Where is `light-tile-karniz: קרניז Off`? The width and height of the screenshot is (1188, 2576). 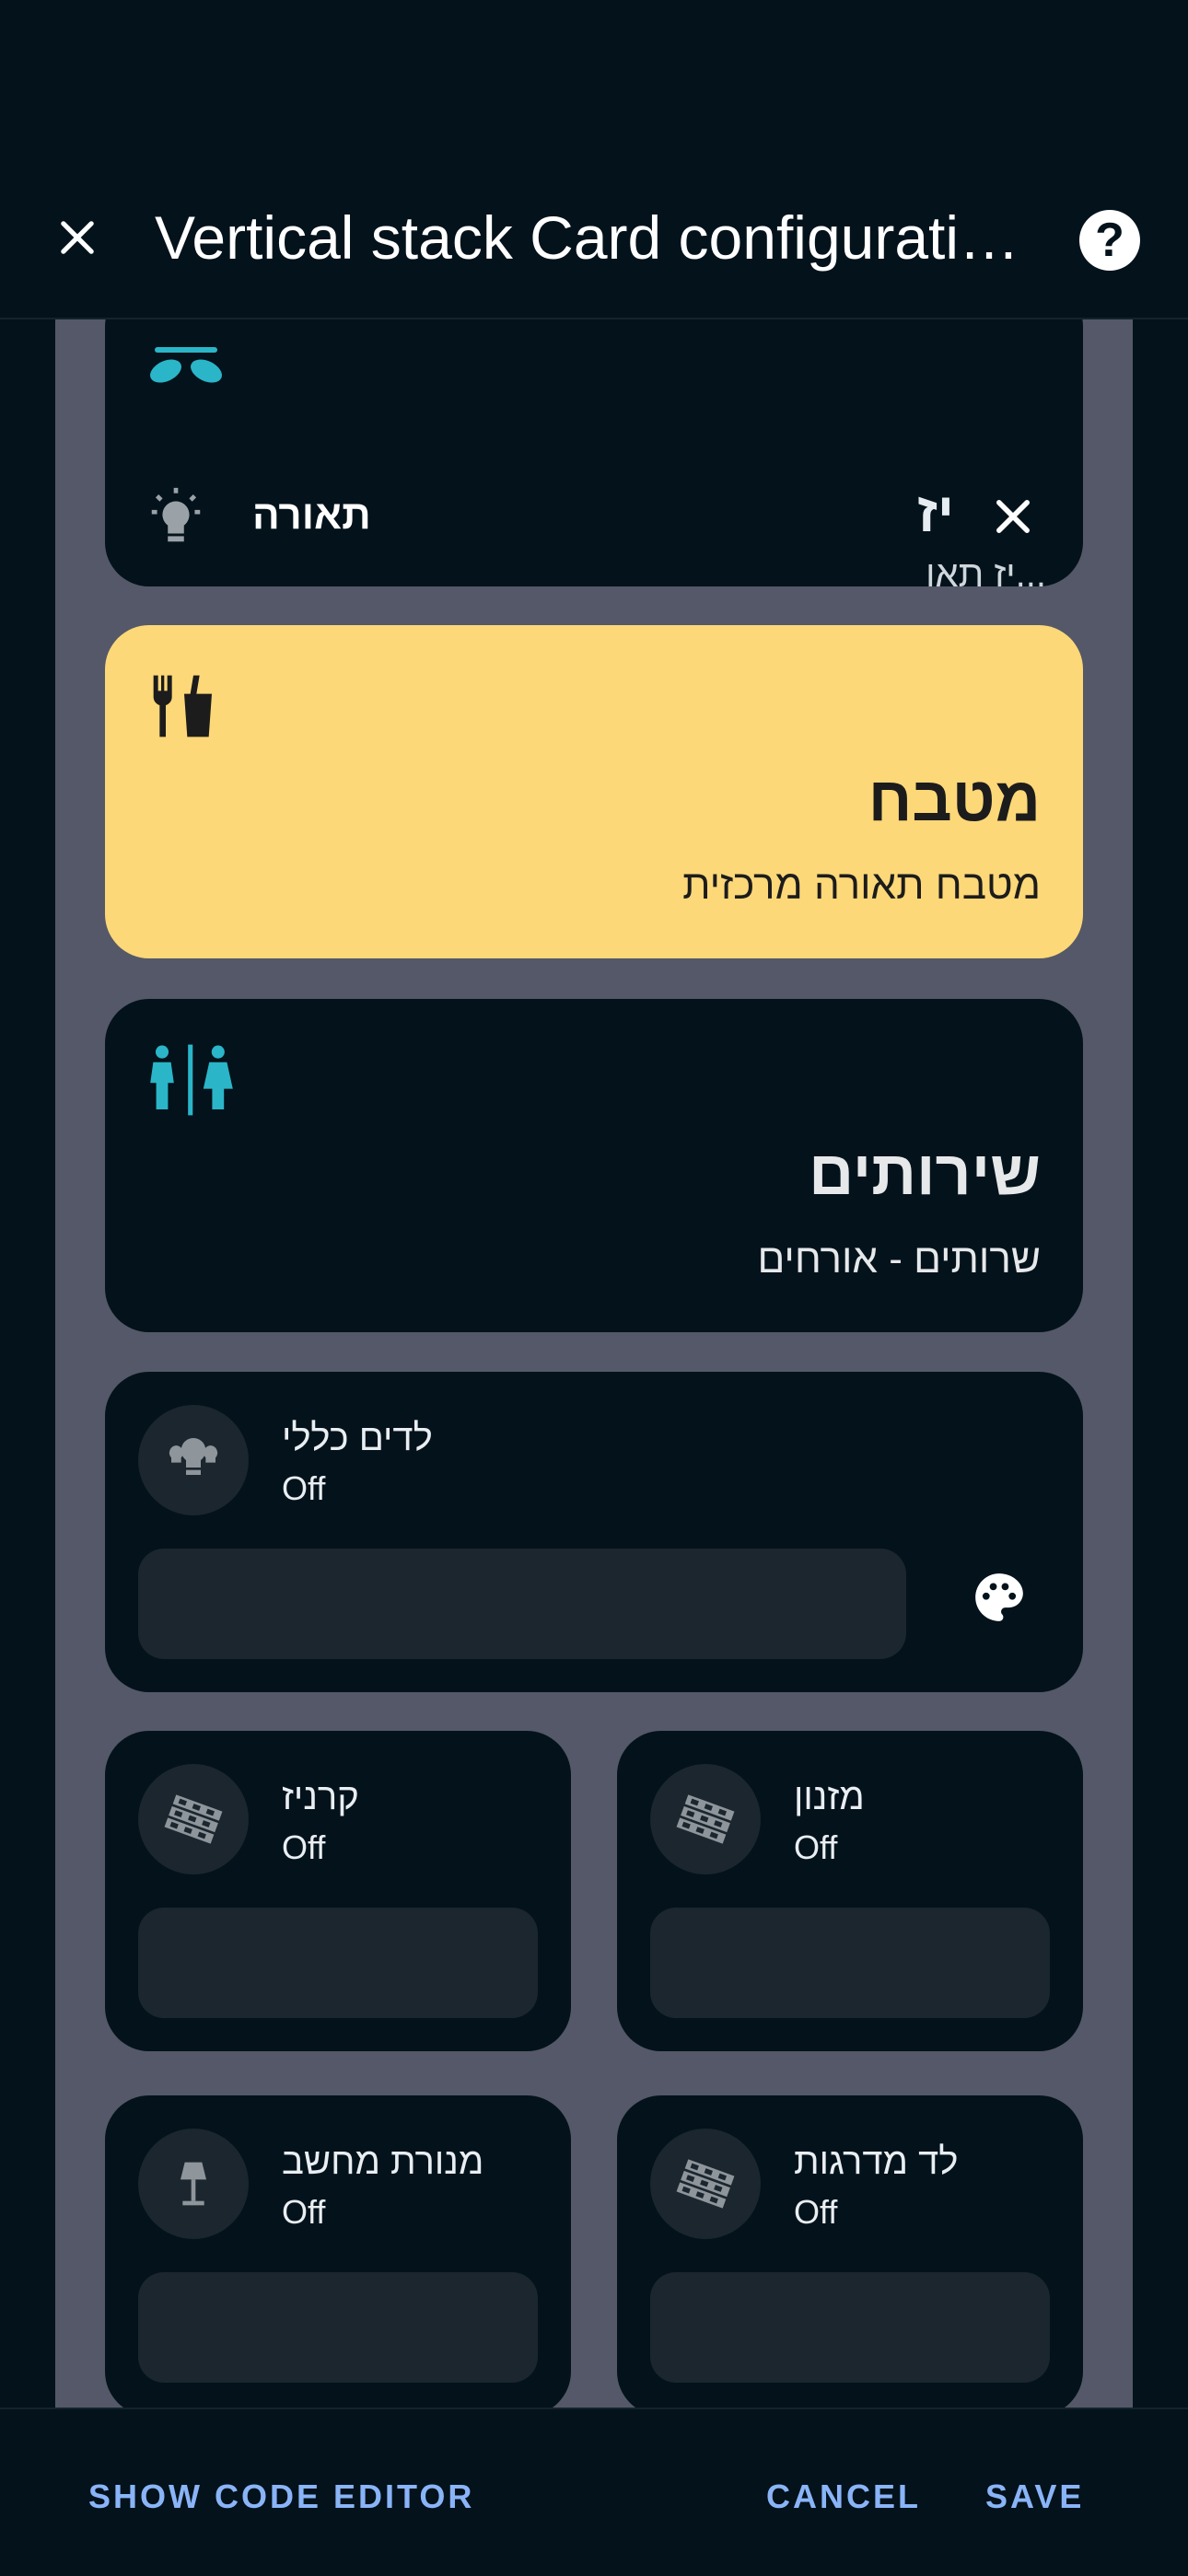 light-tile-karniz: קרניז Off is located at coordinates (338, 1891).